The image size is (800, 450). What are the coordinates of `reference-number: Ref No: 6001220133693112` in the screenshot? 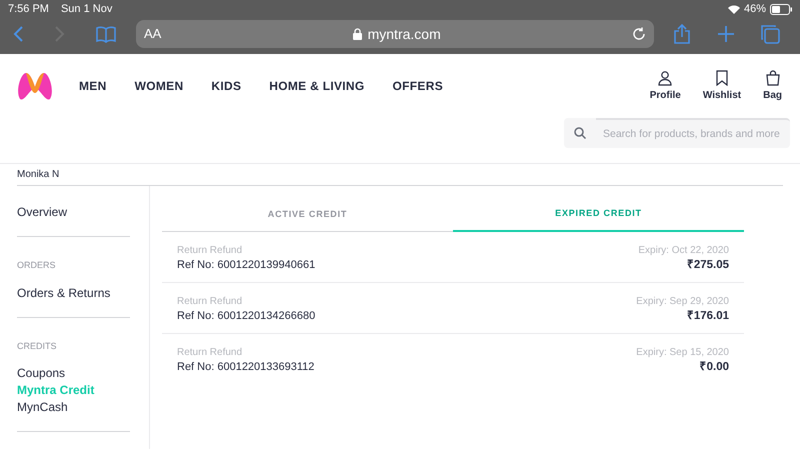 It's located at (245, 367).